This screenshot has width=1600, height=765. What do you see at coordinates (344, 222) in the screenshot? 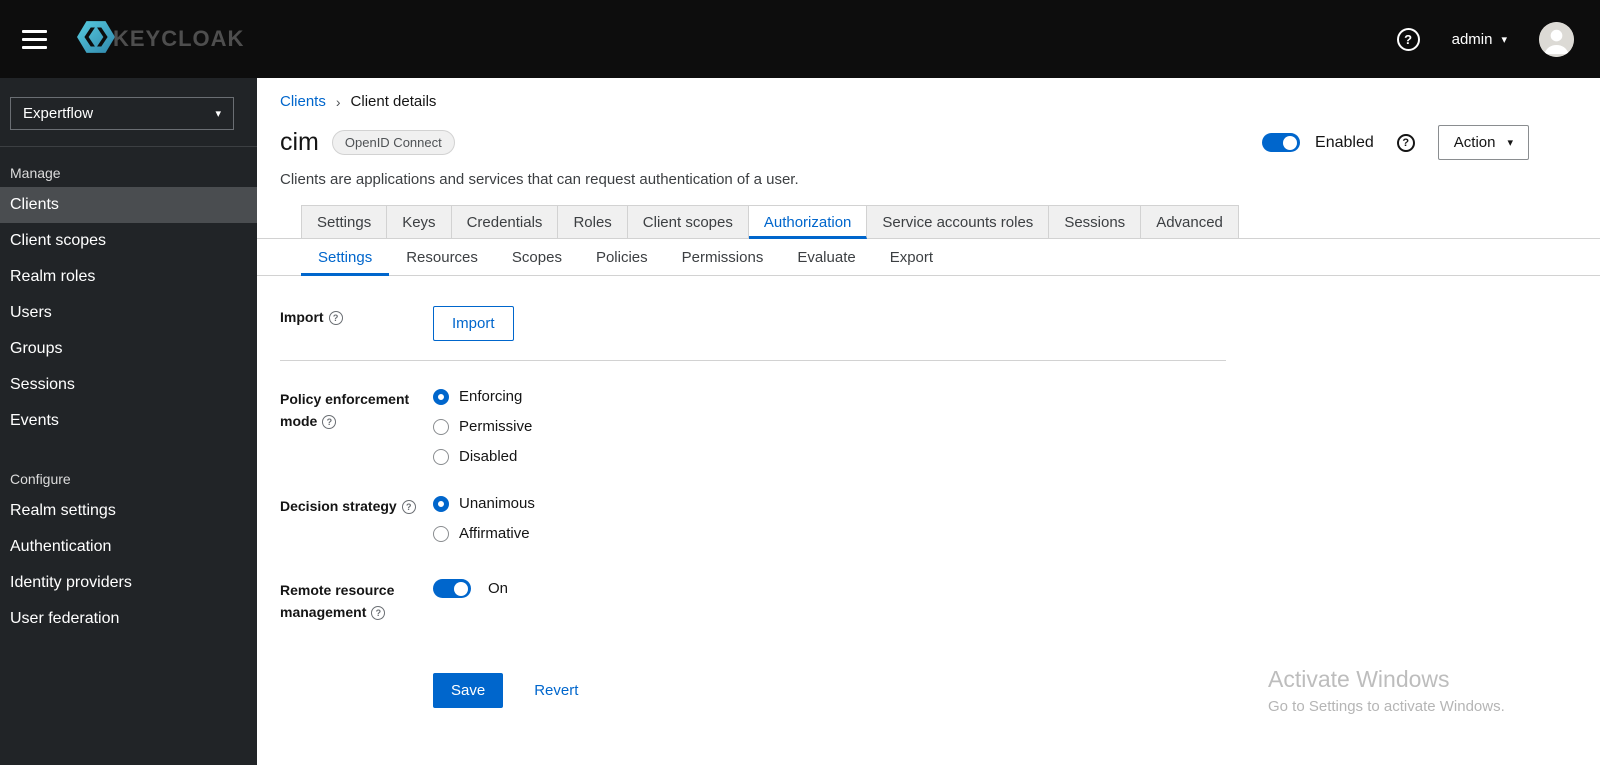
I see `tab-settings: Settings` at bounding box center [344, 222].